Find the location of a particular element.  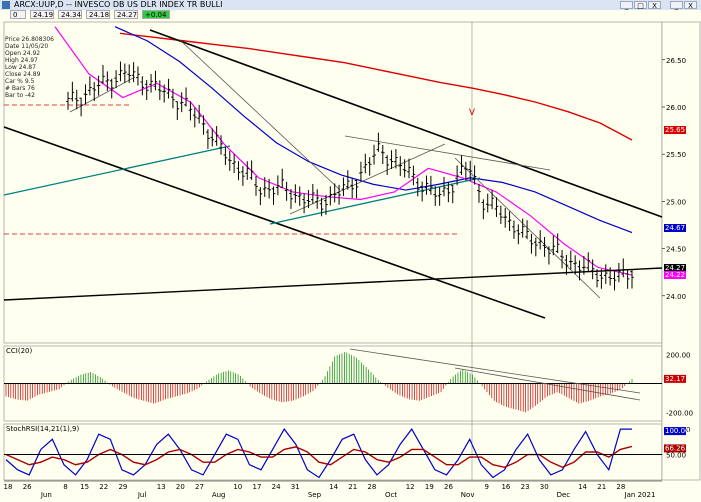

v-marker: V is located at coordinates (472, 113).